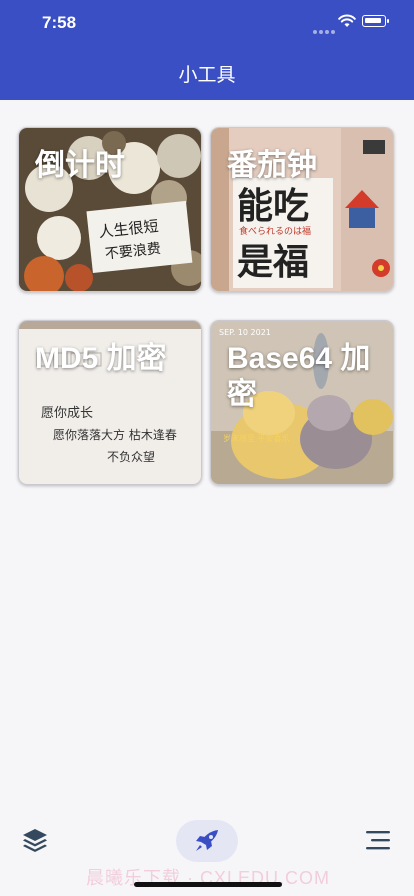 The width and height of the screenshot is (414, 896). What do you see at coordinates (131, 457) in the screenshot?
I see `note-text-line3: 不负众望` at bounding box center [131, 457].